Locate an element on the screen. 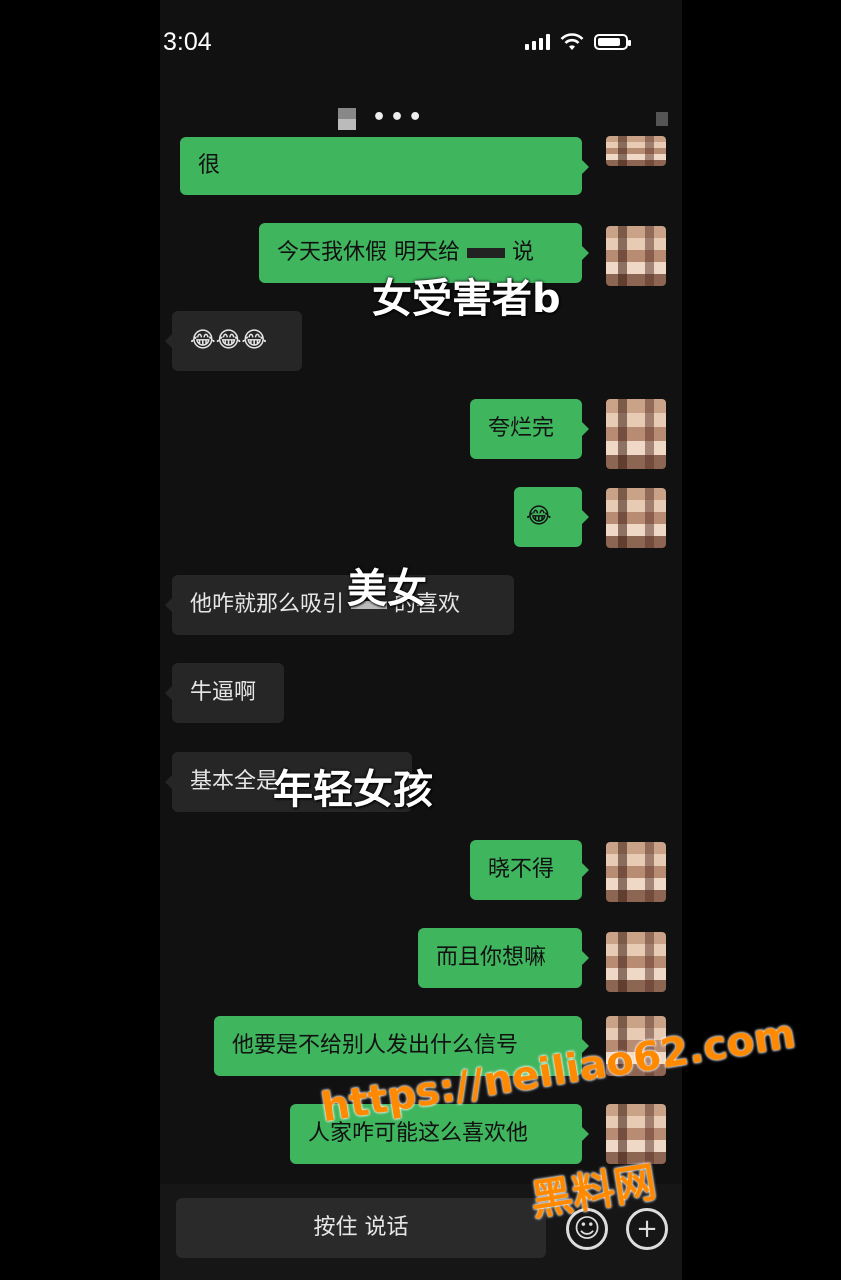 Image resolution: width=841 pixels, height=1280 pixels. message-text: 很 is located at coordinates (209, 165).